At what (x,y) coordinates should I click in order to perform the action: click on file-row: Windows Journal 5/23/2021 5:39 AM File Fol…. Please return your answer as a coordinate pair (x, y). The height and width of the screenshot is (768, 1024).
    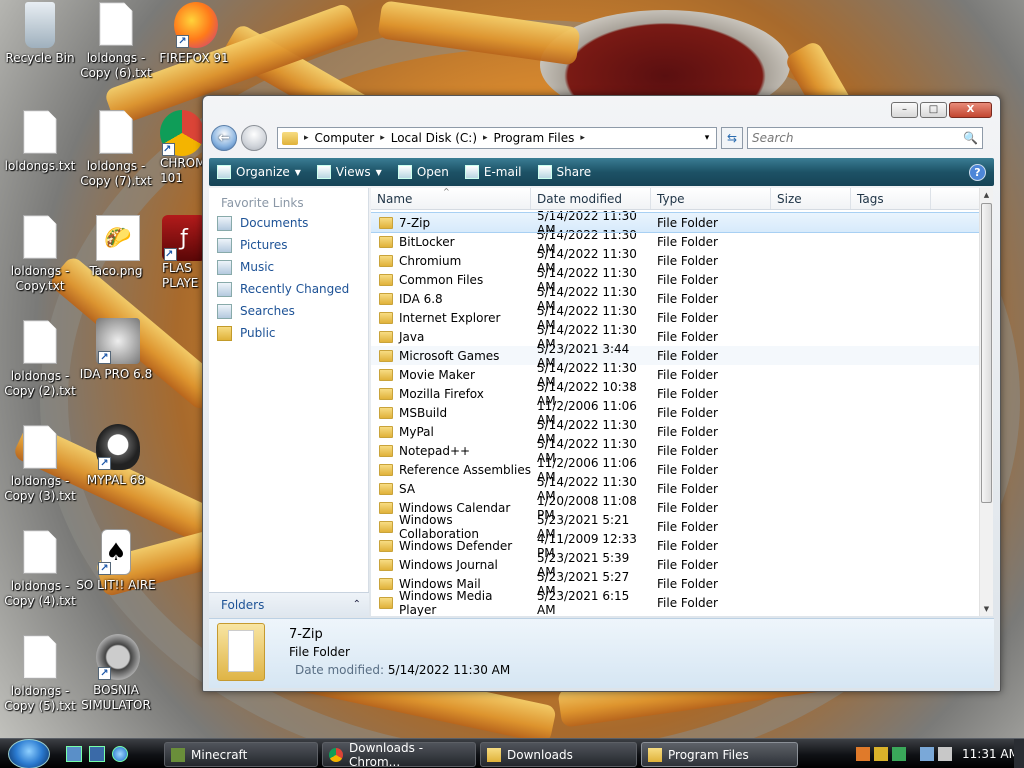
    Looking at the image, I should click on (675, 565).